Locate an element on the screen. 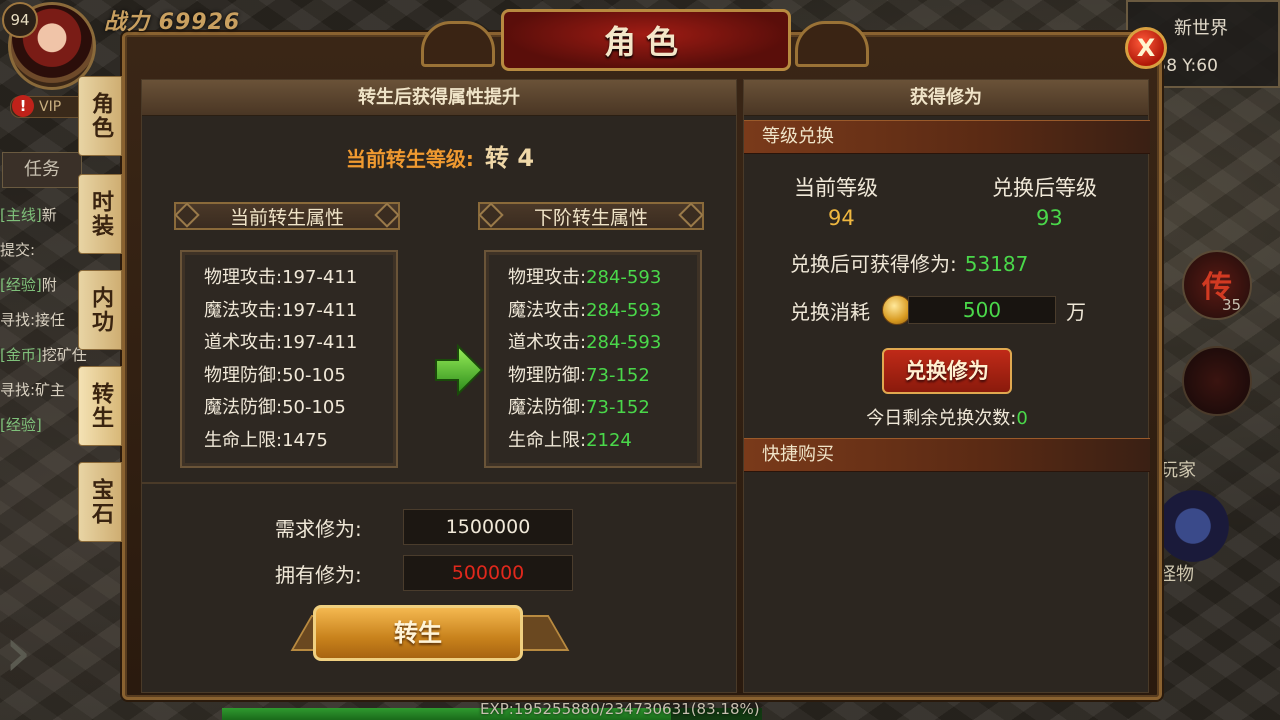 The width and height of the screenshot is (1280, 720). required-cultivation-value: 1500000 is located at coordinates (488, 527).